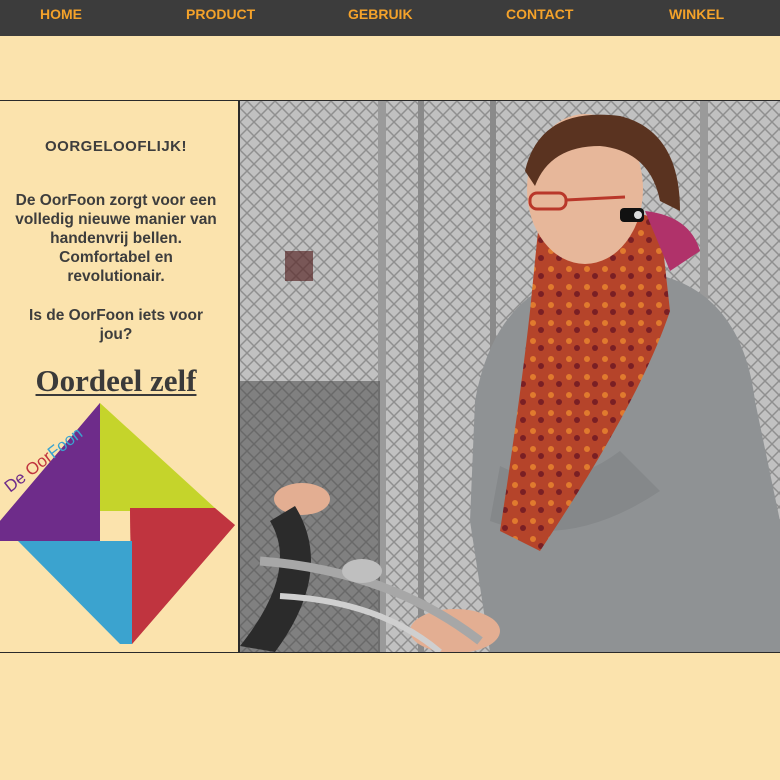 This screenshot has height=780, width=780. What do you see at coordinates (220, 14) in the screenshot?
I see `nav-link-product: PRODUCT` at bounding box center [220, 14].